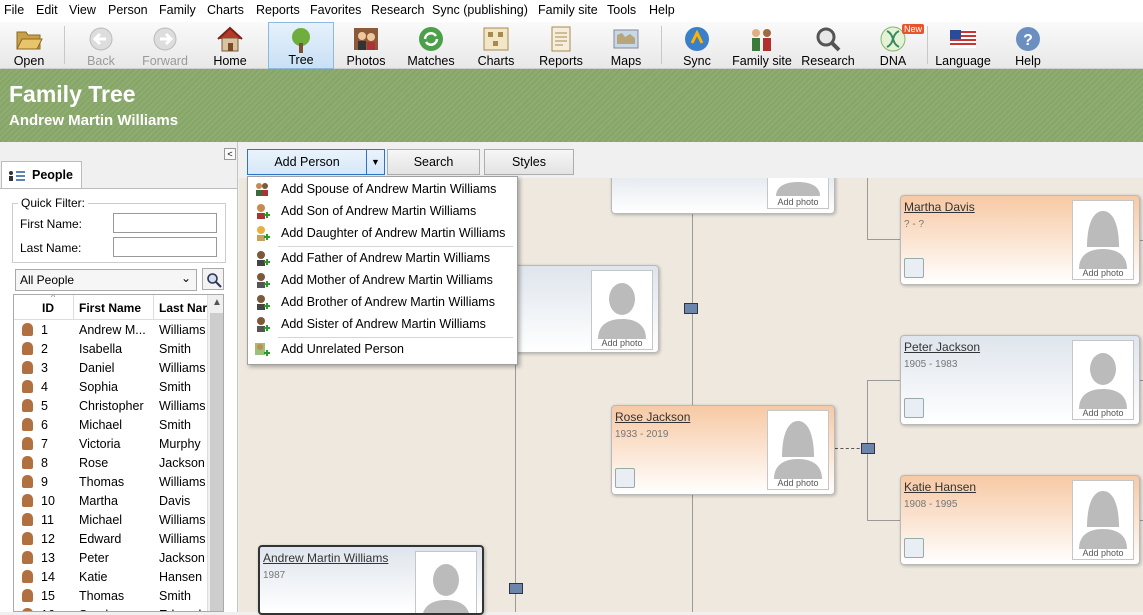 The height and width of the screenshot is (615, 1143). What do you see at coordinates (128, 10) in the screenshot?
I see `menu-person: Person` at bounding box center [128, 10].